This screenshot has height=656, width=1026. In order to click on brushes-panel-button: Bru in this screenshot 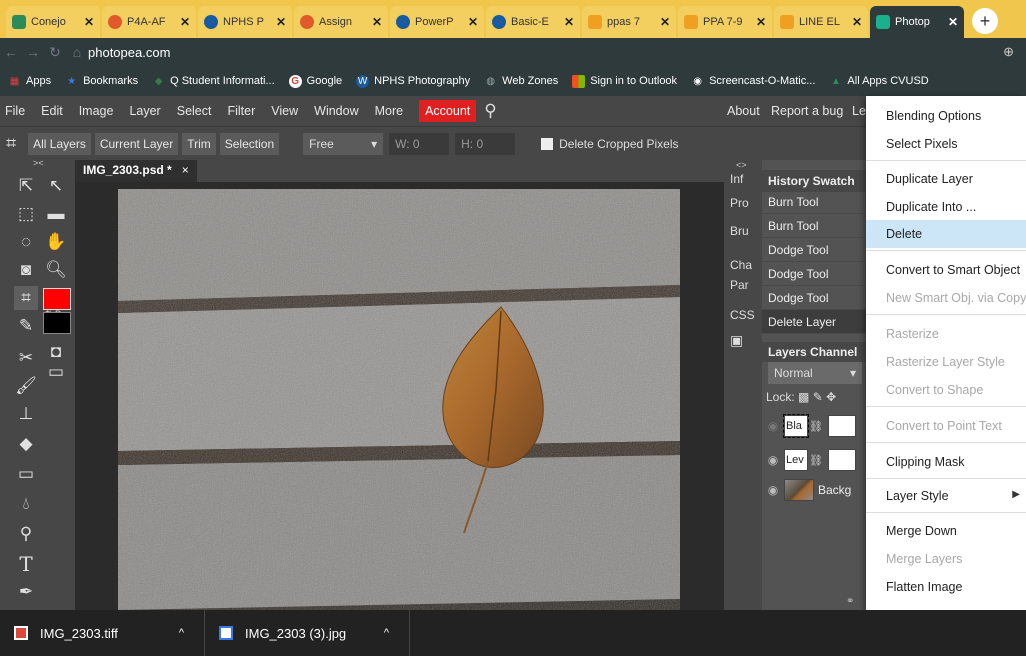, I will do `click(743, 235)`.